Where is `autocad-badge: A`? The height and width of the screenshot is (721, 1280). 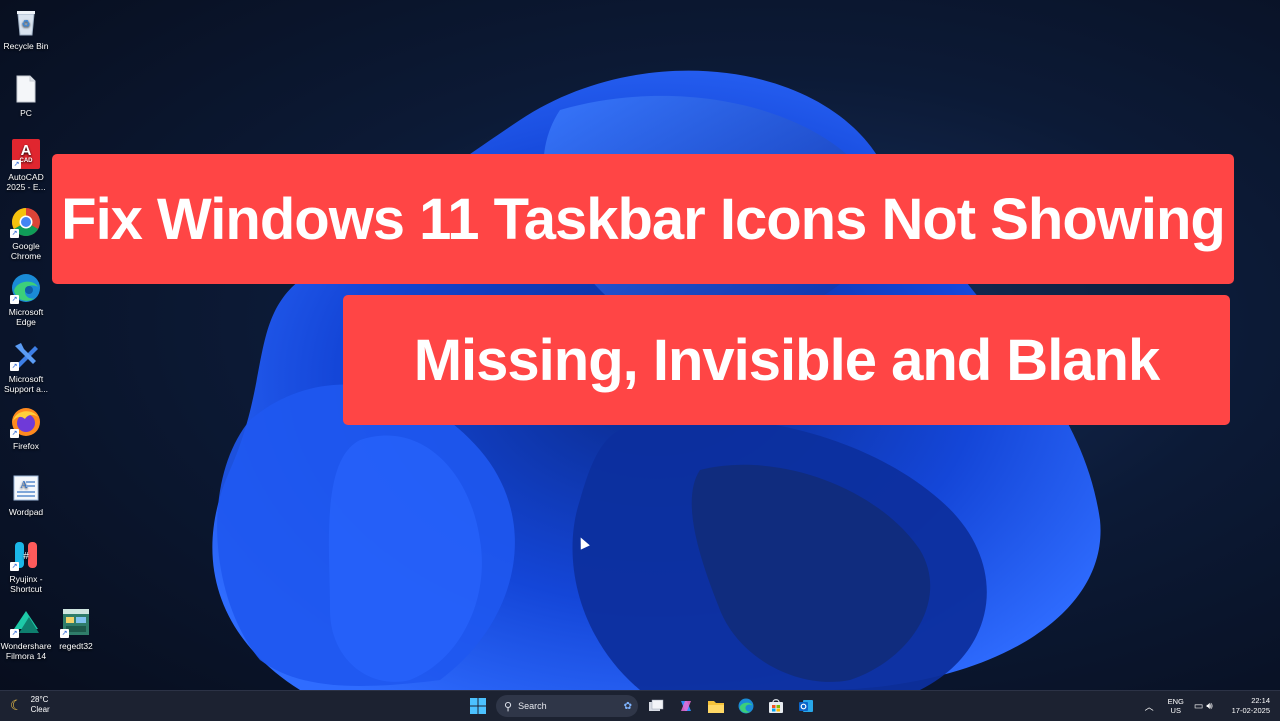 autocad-badge: A is located at coordinates (26, 150).